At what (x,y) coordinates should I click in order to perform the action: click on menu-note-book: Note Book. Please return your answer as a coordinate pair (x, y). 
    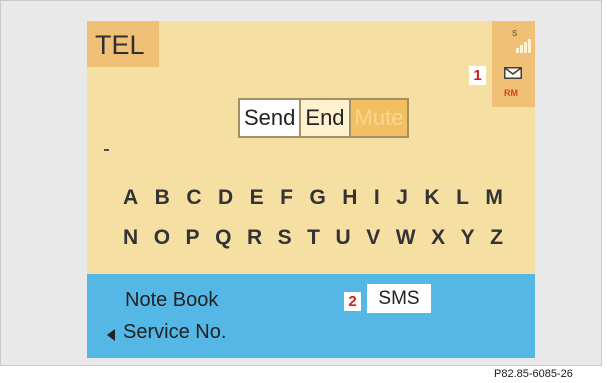
    Looking at the image, I should click on (171, 300).